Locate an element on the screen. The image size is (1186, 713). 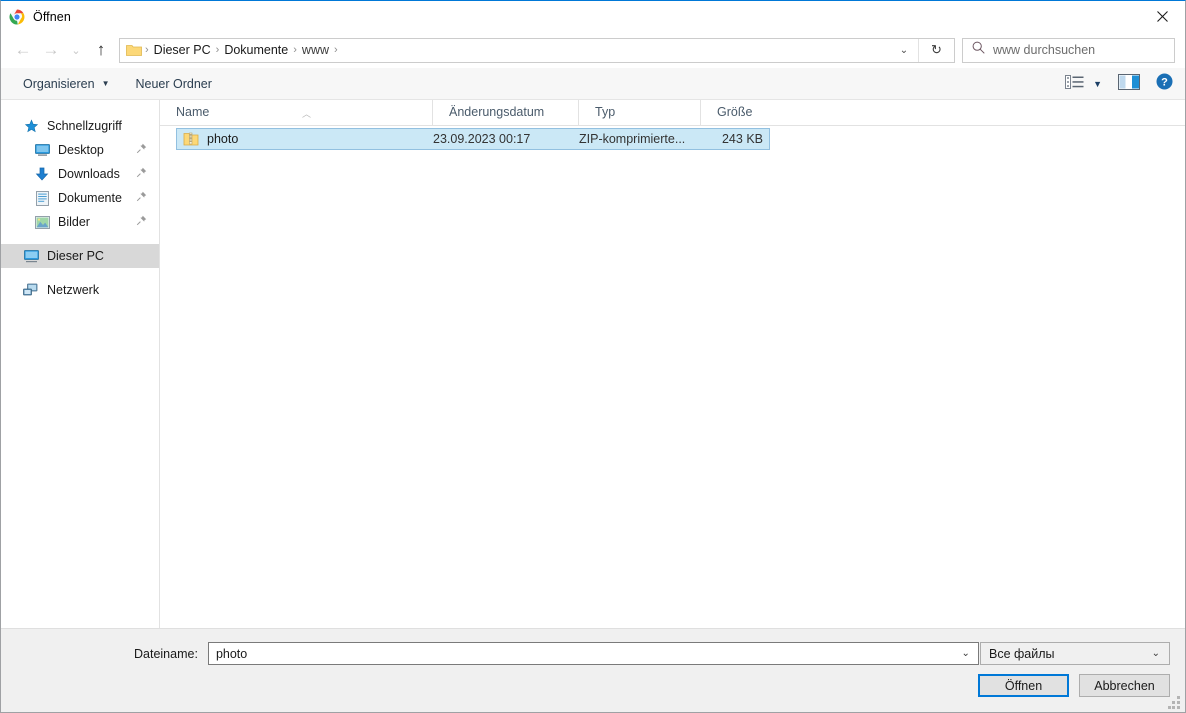
sidebar-item-netzwerk: Netzwerk is located at coordinates (80, 290).